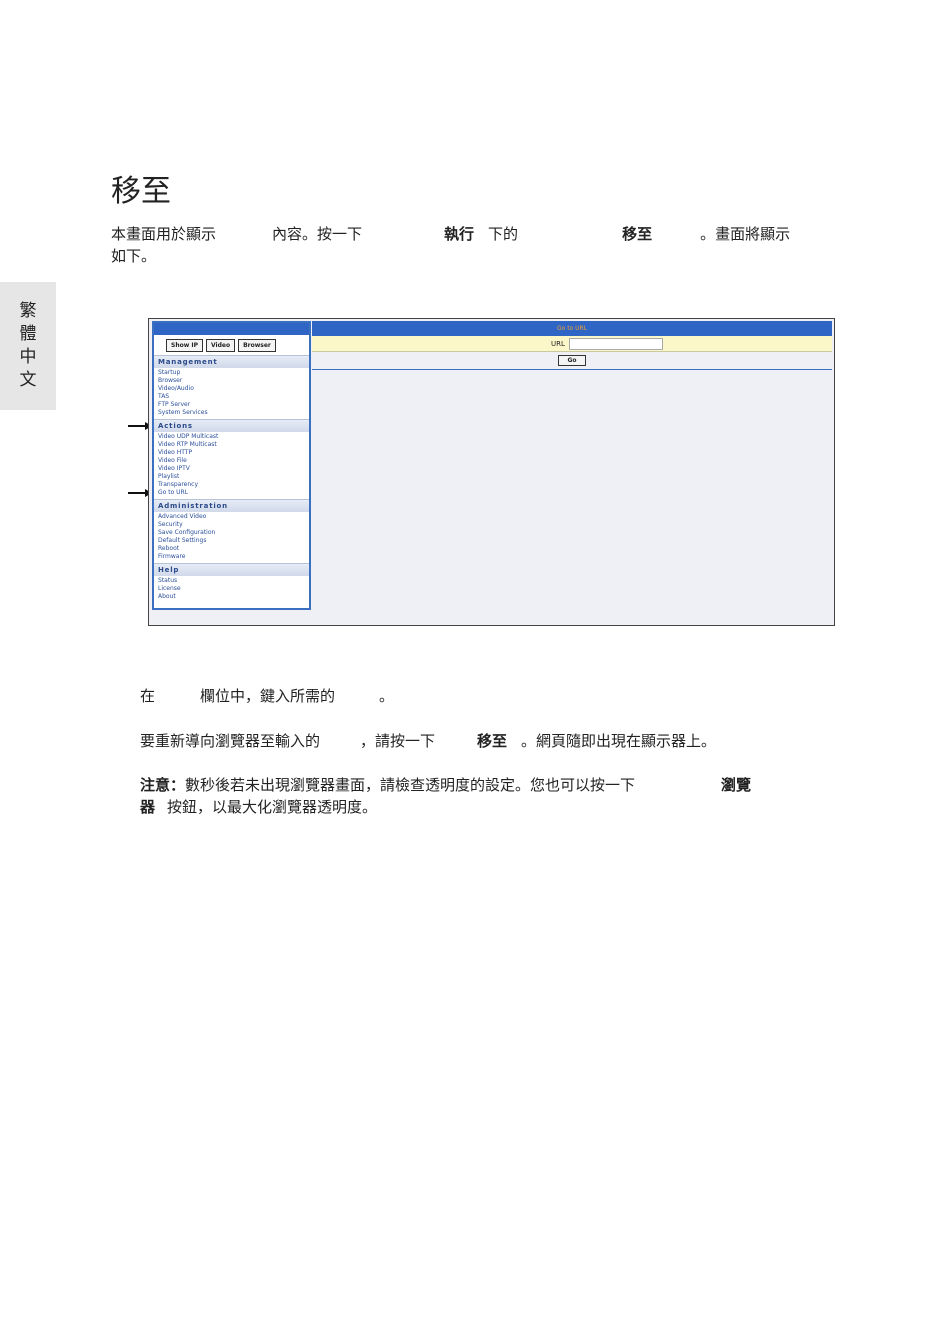 The width and height of the screenshot is (950, 1344). Describe the element at coordinates (231, 533) in the screenshot. I see `menu-link: Save Configuration` at that location.